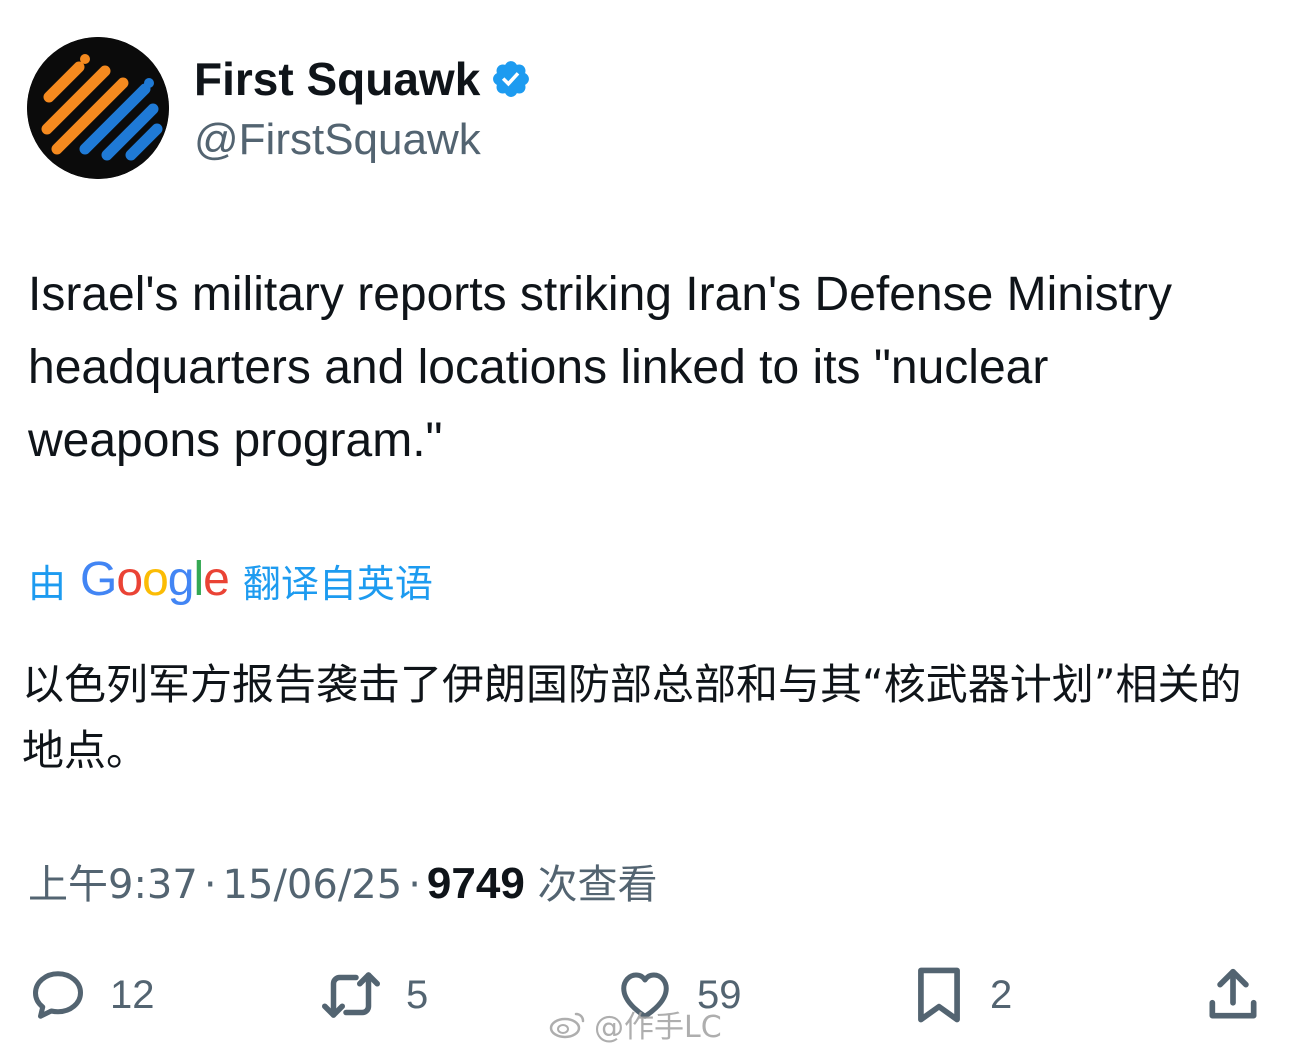  Describe the element at coordinates (313, 885) in the screenshot. I see `tweet-date: 15/06/25` at that location.